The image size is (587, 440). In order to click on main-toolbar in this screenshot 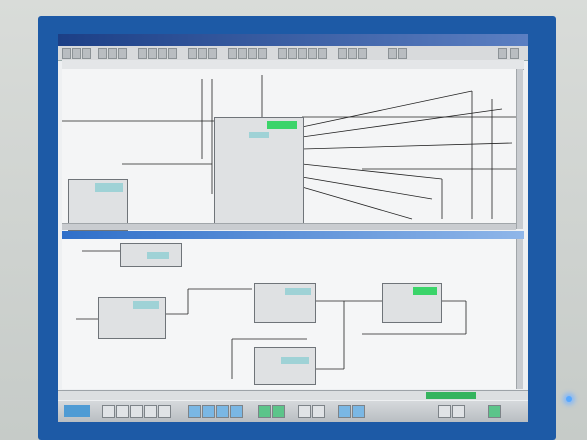, I will do `click(293, 53)`.